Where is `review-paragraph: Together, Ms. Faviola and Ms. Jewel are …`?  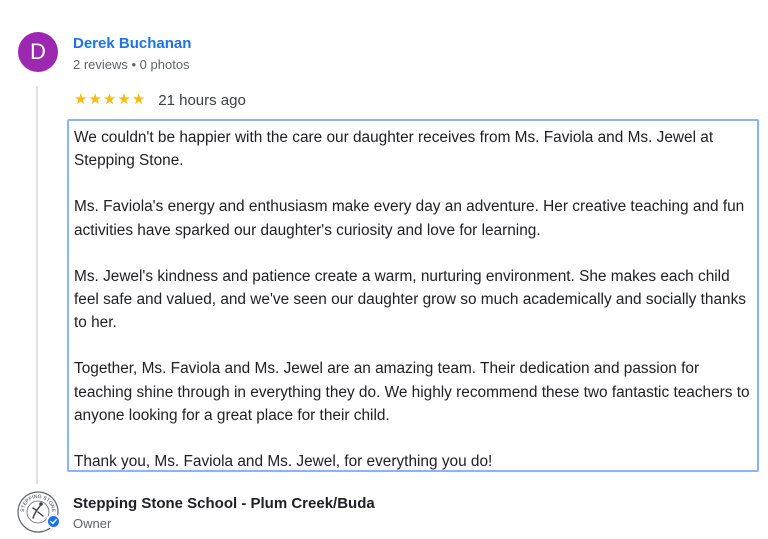
review-paragraph: Together, Ms. Faviola and Ms. Jewel are … is located at coordinates (412, 392).